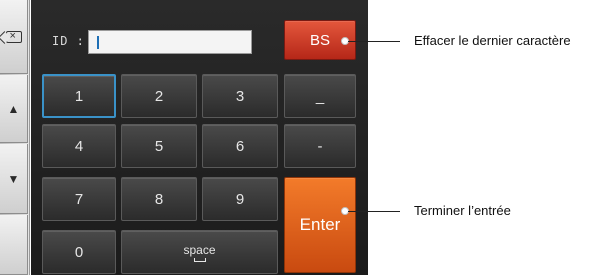 The image size is (608, 275). Describe the element at coordinates (159, 96) in the screenshot. I see `key-2: 2` at that location.